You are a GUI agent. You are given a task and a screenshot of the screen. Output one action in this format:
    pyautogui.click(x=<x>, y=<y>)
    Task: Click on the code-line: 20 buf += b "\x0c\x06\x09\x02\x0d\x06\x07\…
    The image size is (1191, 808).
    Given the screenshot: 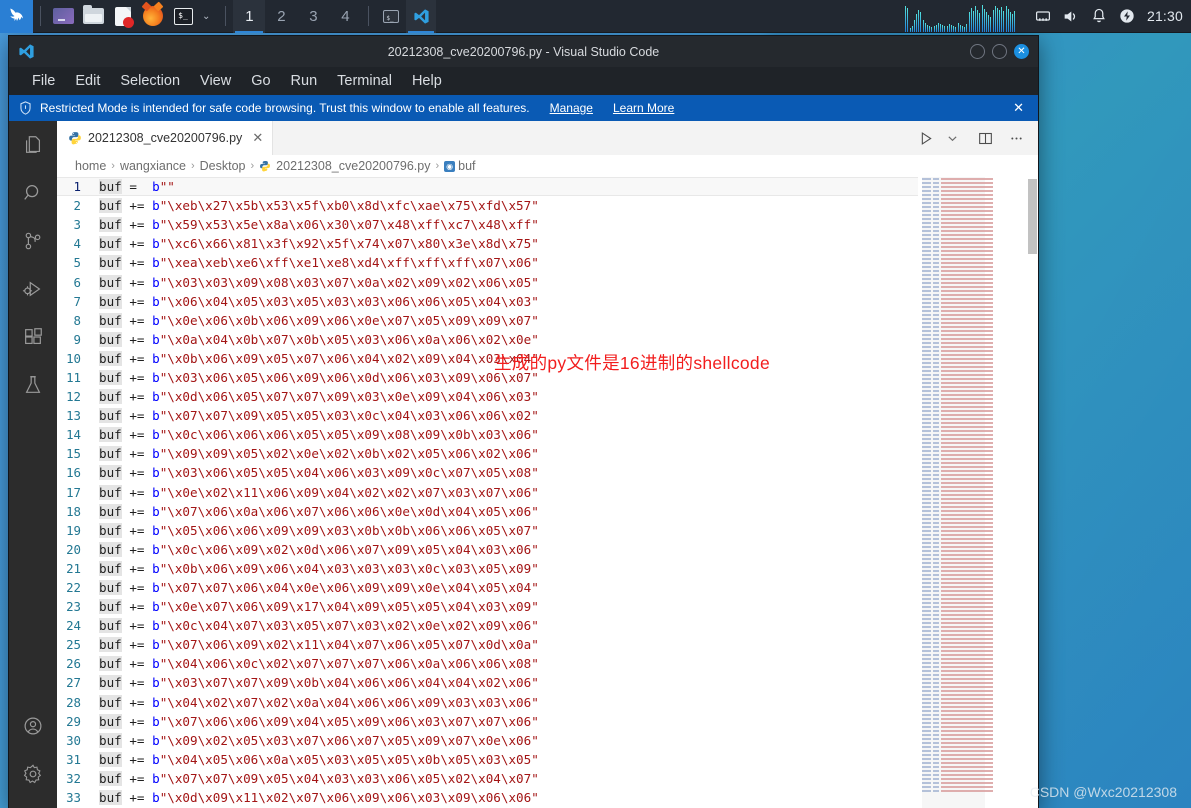 What is the action you would take?
    pyautogui.click(x=487, y=549)
    